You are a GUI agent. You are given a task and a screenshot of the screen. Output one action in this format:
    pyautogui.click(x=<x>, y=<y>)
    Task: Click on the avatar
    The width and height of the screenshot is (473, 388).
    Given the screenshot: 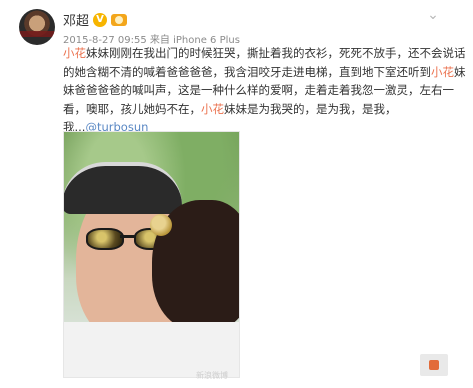 What is the action you would take?
    pyautogui.click(x=37, y=27)
    